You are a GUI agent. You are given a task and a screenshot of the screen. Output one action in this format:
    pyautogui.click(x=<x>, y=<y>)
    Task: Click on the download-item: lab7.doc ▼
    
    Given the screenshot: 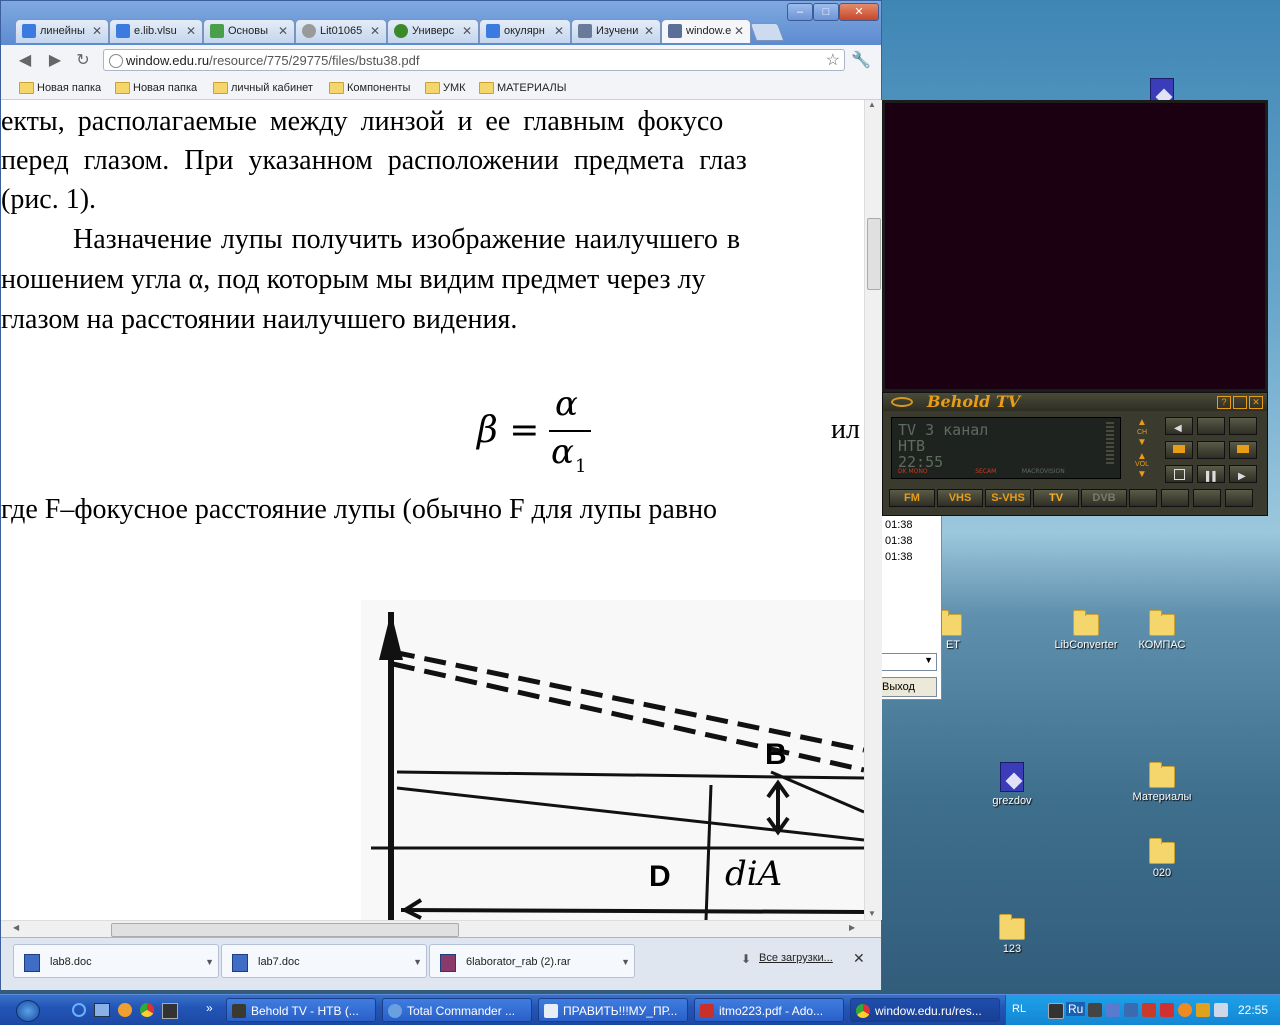 What is the action you would take?
    pyautogui.click(x=324, y=961)
    